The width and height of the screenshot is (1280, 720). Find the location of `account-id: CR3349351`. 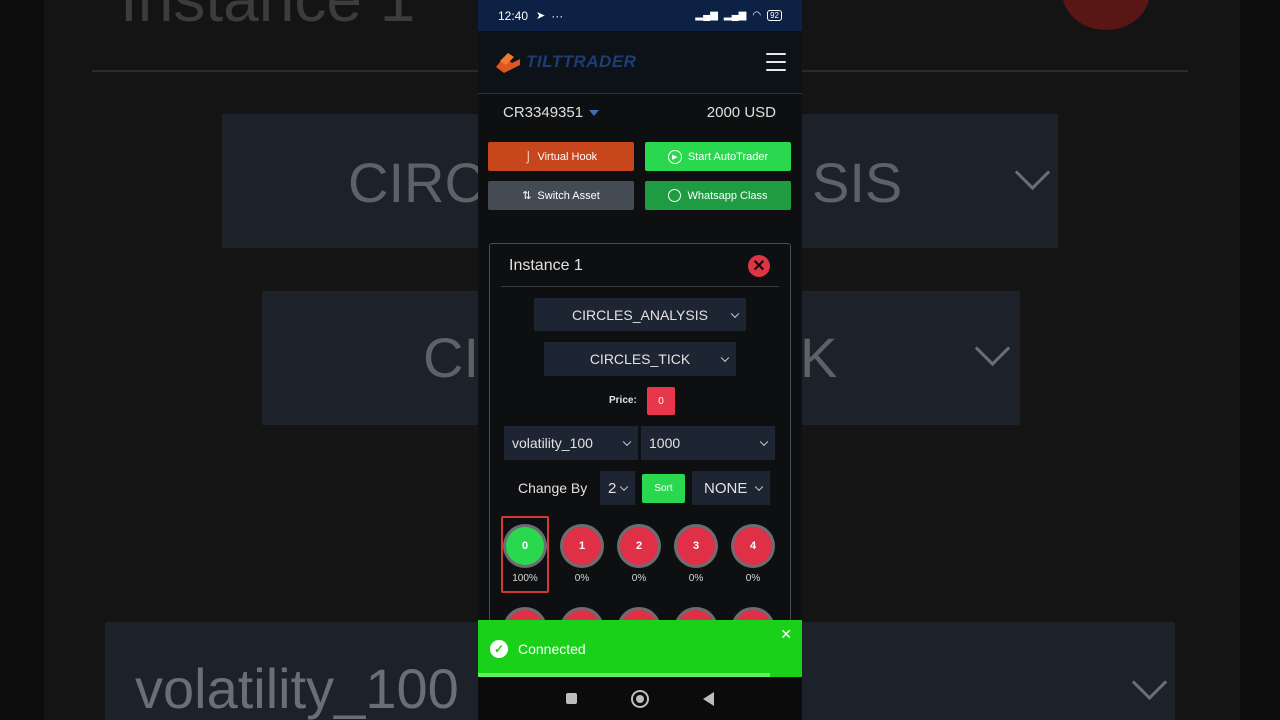

account-id: CR3349351 is located at coordinates (543, 112).